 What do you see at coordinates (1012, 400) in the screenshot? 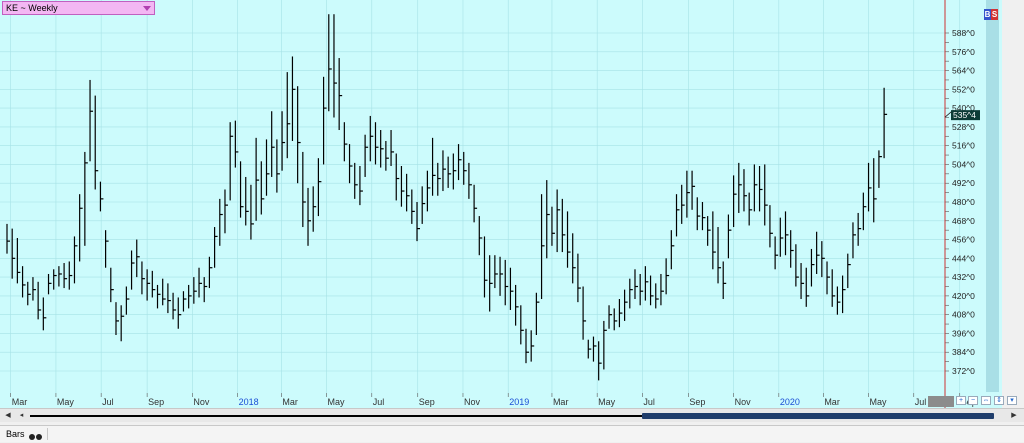
I see `collapse-icon: ▾` at bounding box center [1012, 400].